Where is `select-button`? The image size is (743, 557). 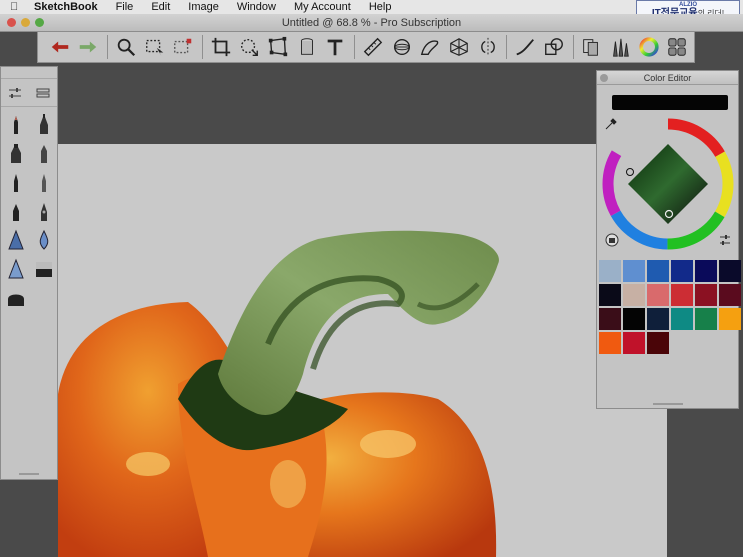
select-button is located at coordinates (155, 47).